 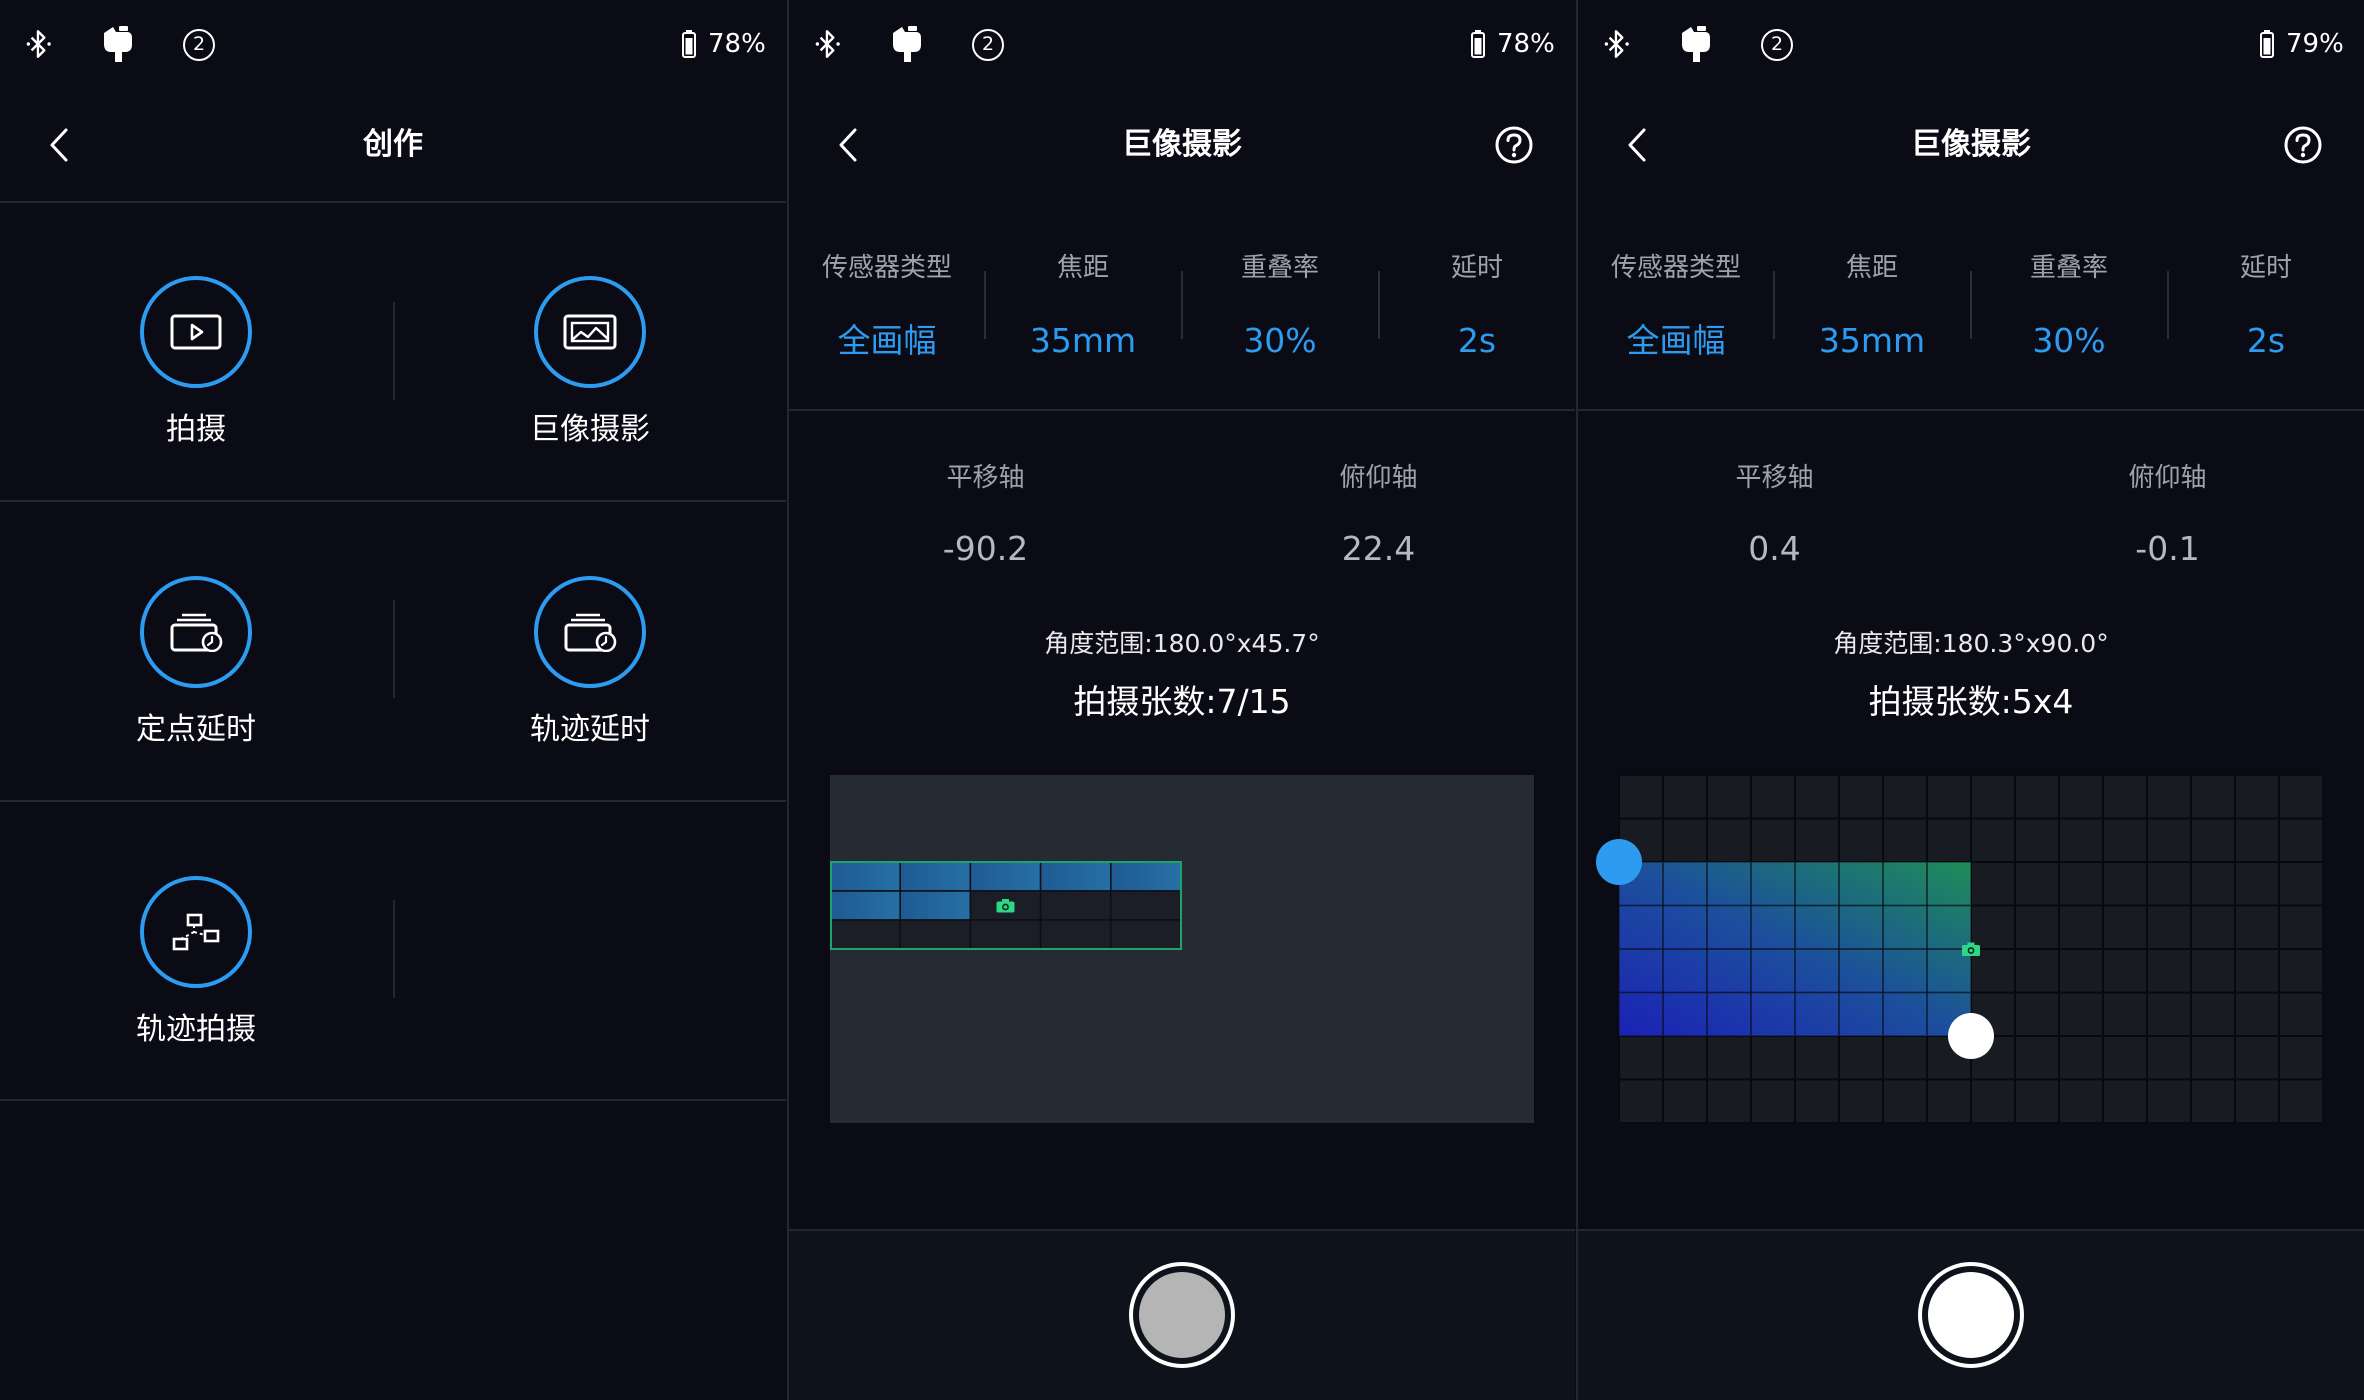 What do you see at coordinates (196, 976) in the screenshot?
I see `menu-item-track-shoot: 轨迹拍摄` at bounding box center [196, 976].